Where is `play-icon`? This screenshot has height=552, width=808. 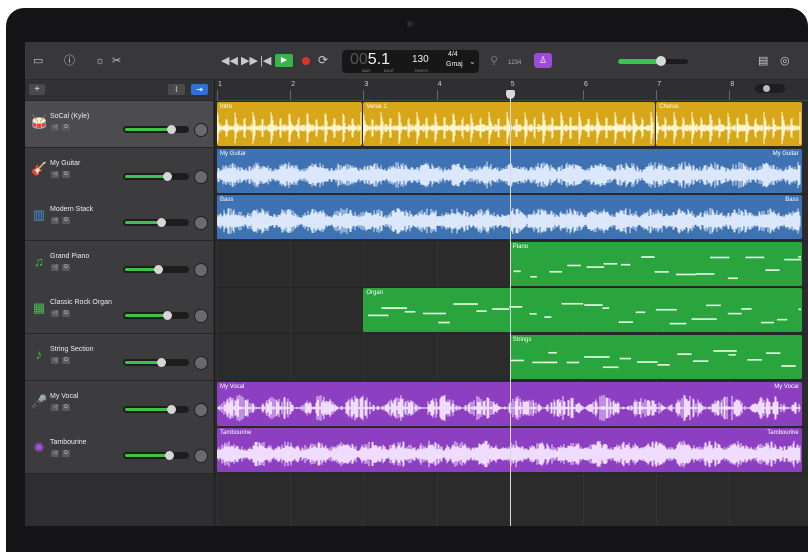 play-icon is located at coordinates (284, 60).